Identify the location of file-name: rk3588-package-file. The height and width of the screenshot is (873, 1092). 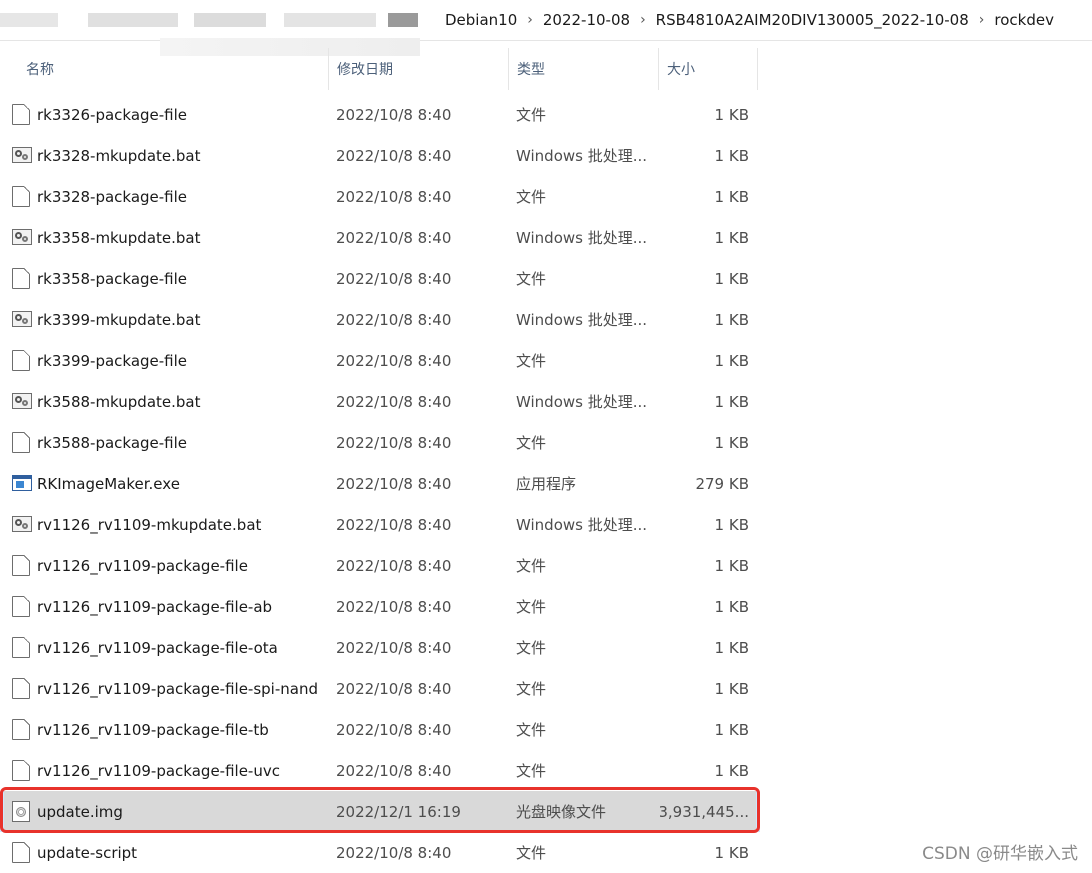
(112, 442).